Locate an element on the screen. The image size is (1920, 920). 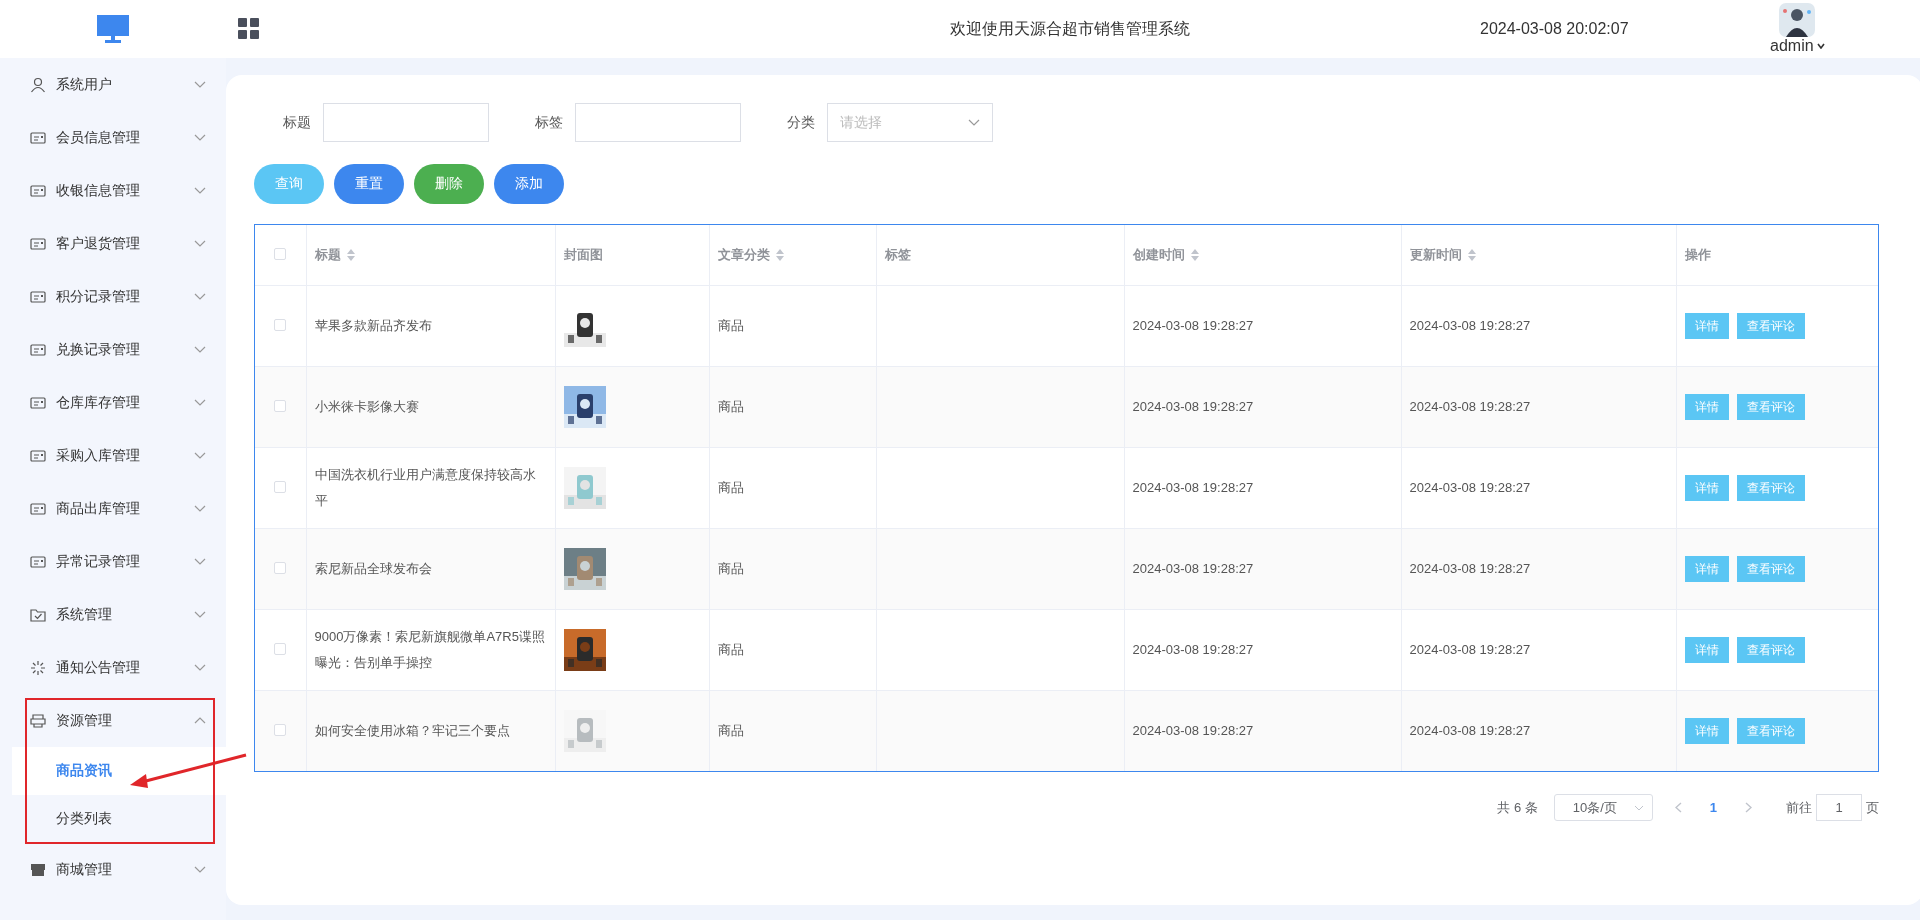
sidebar-item: 商城管理 is located at coordinates (113, 869).